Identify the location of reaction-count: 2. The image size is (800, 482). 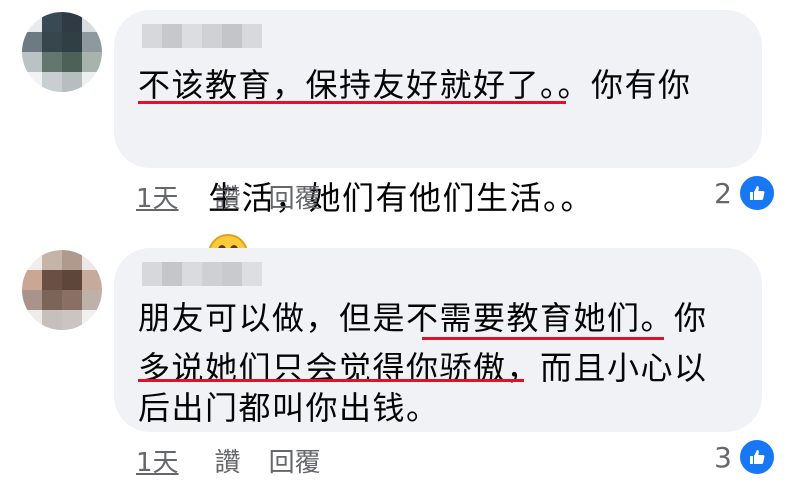
(723, 193).